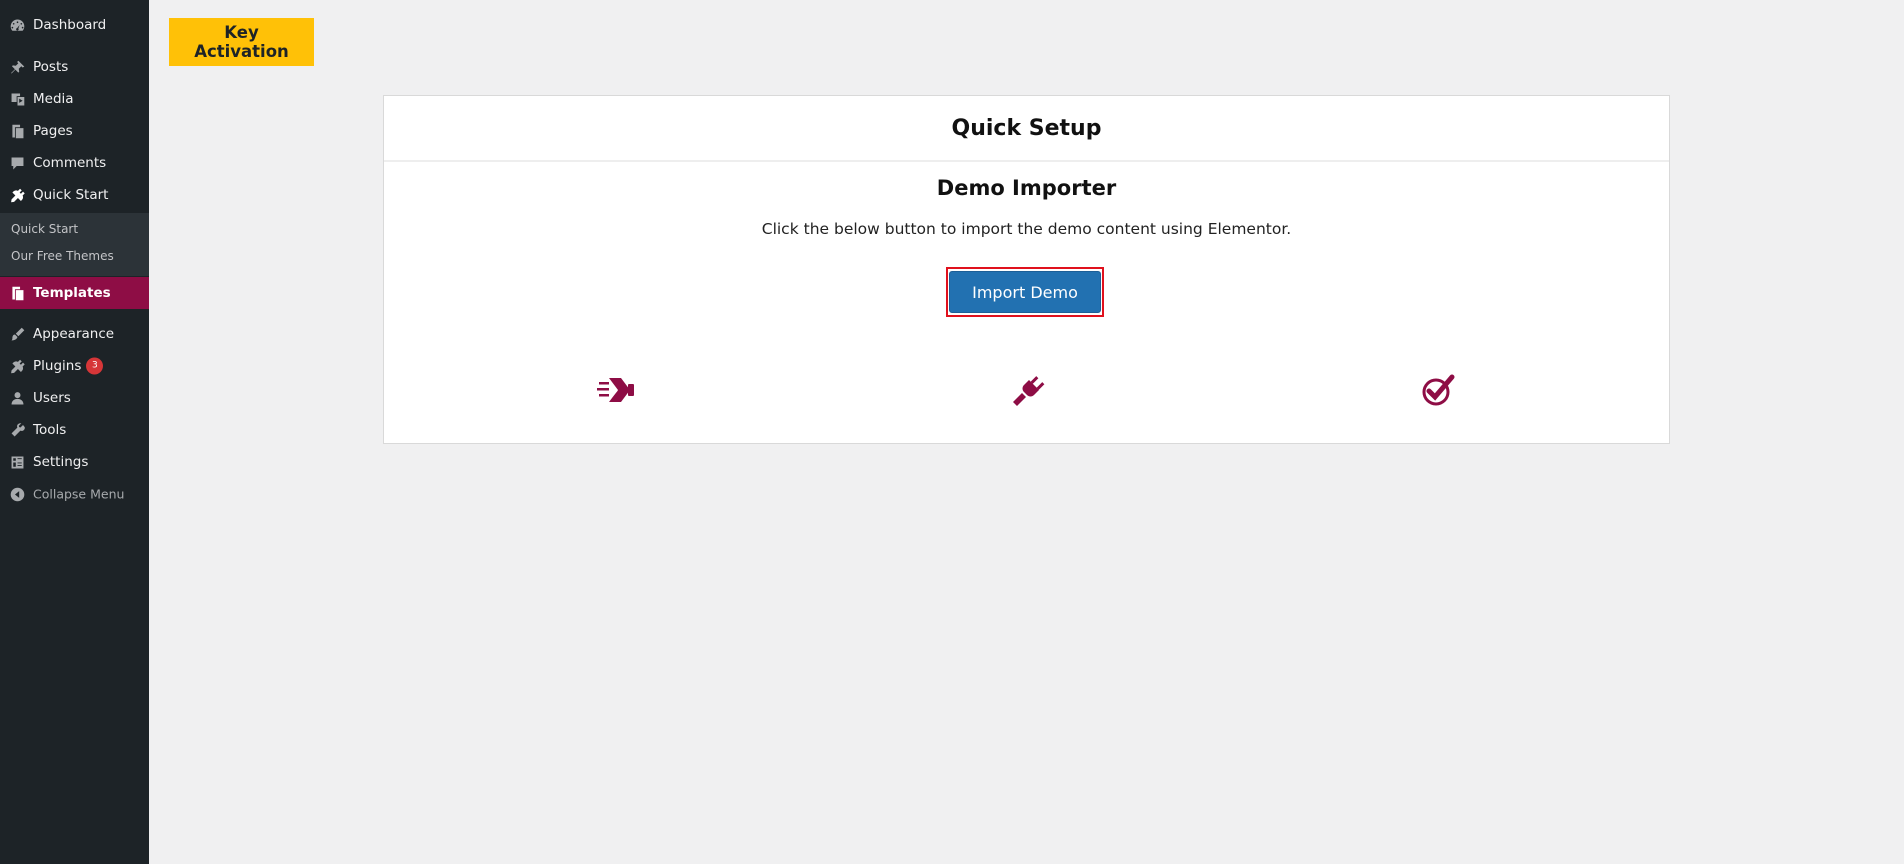 The image size is (1904, 864). Describe the element at coordinates (1027, 390) in the screenshot. I see `plug-icon` at that location.